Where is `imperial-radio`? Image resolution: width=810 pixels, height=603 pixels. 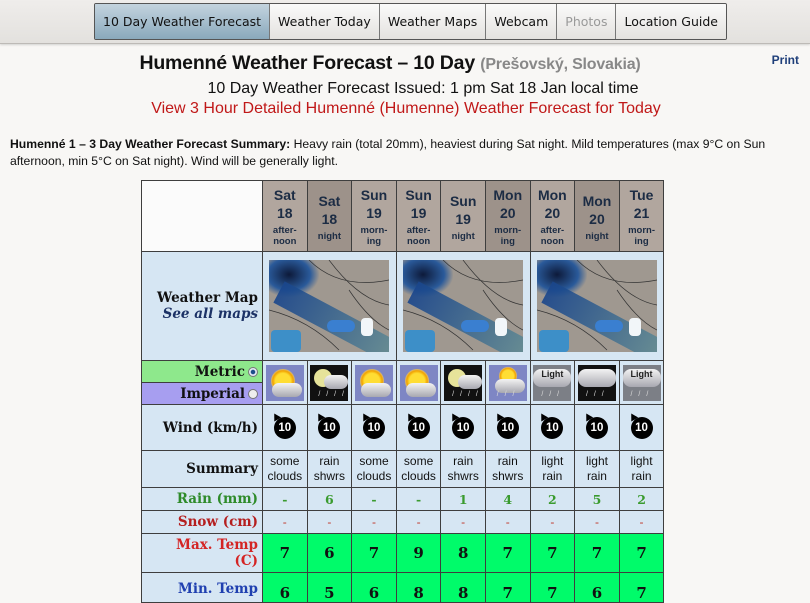 imperial-radio is located at coordinates (253, 394).